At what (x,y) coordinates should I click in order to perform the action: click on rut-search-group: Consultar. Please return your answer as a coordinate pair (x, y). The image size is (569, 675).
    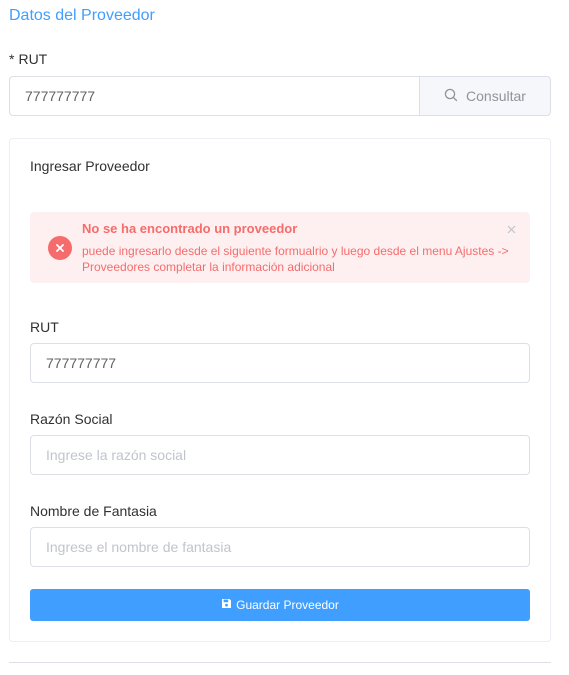
    Looking at the image, I should click on (280, 96).